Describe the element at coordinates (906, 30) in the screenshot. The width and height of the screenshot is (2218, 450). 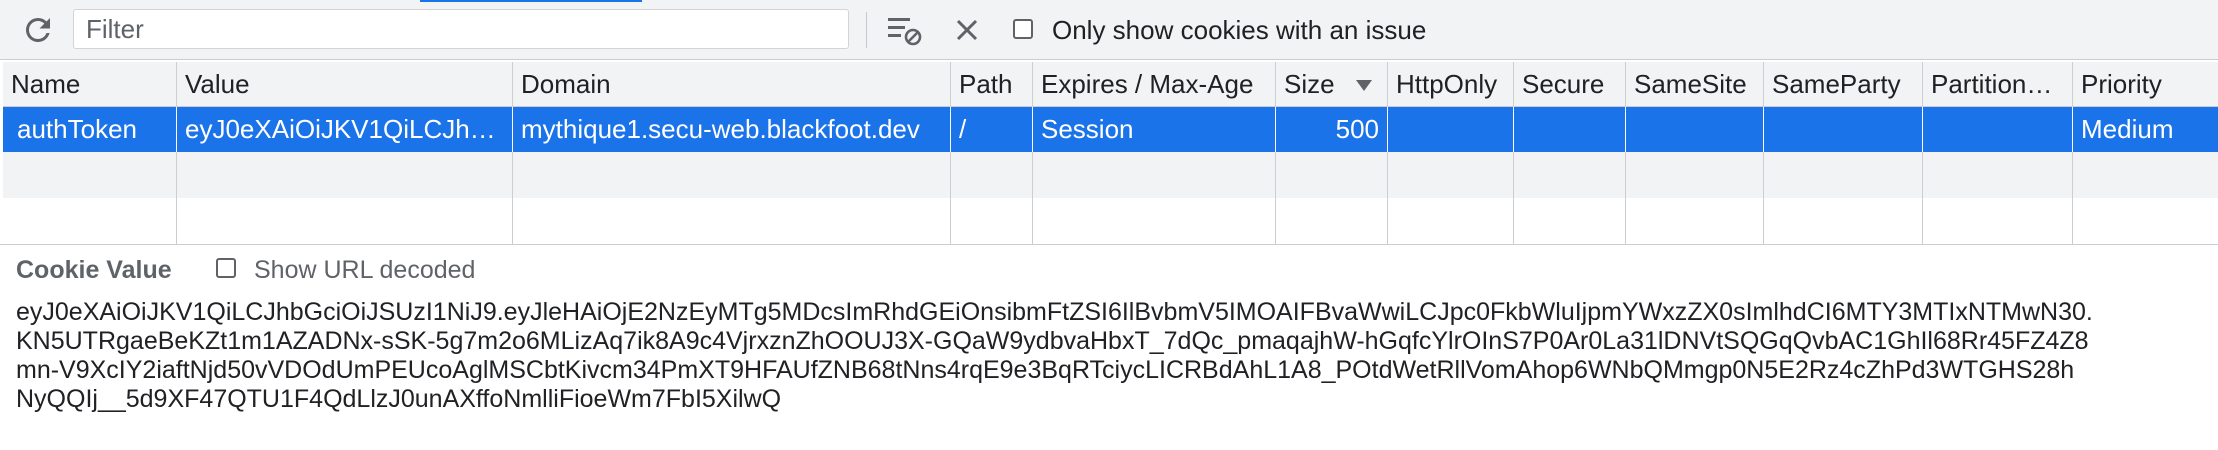
I see `clear-filtered-cookies-icon` at that location.